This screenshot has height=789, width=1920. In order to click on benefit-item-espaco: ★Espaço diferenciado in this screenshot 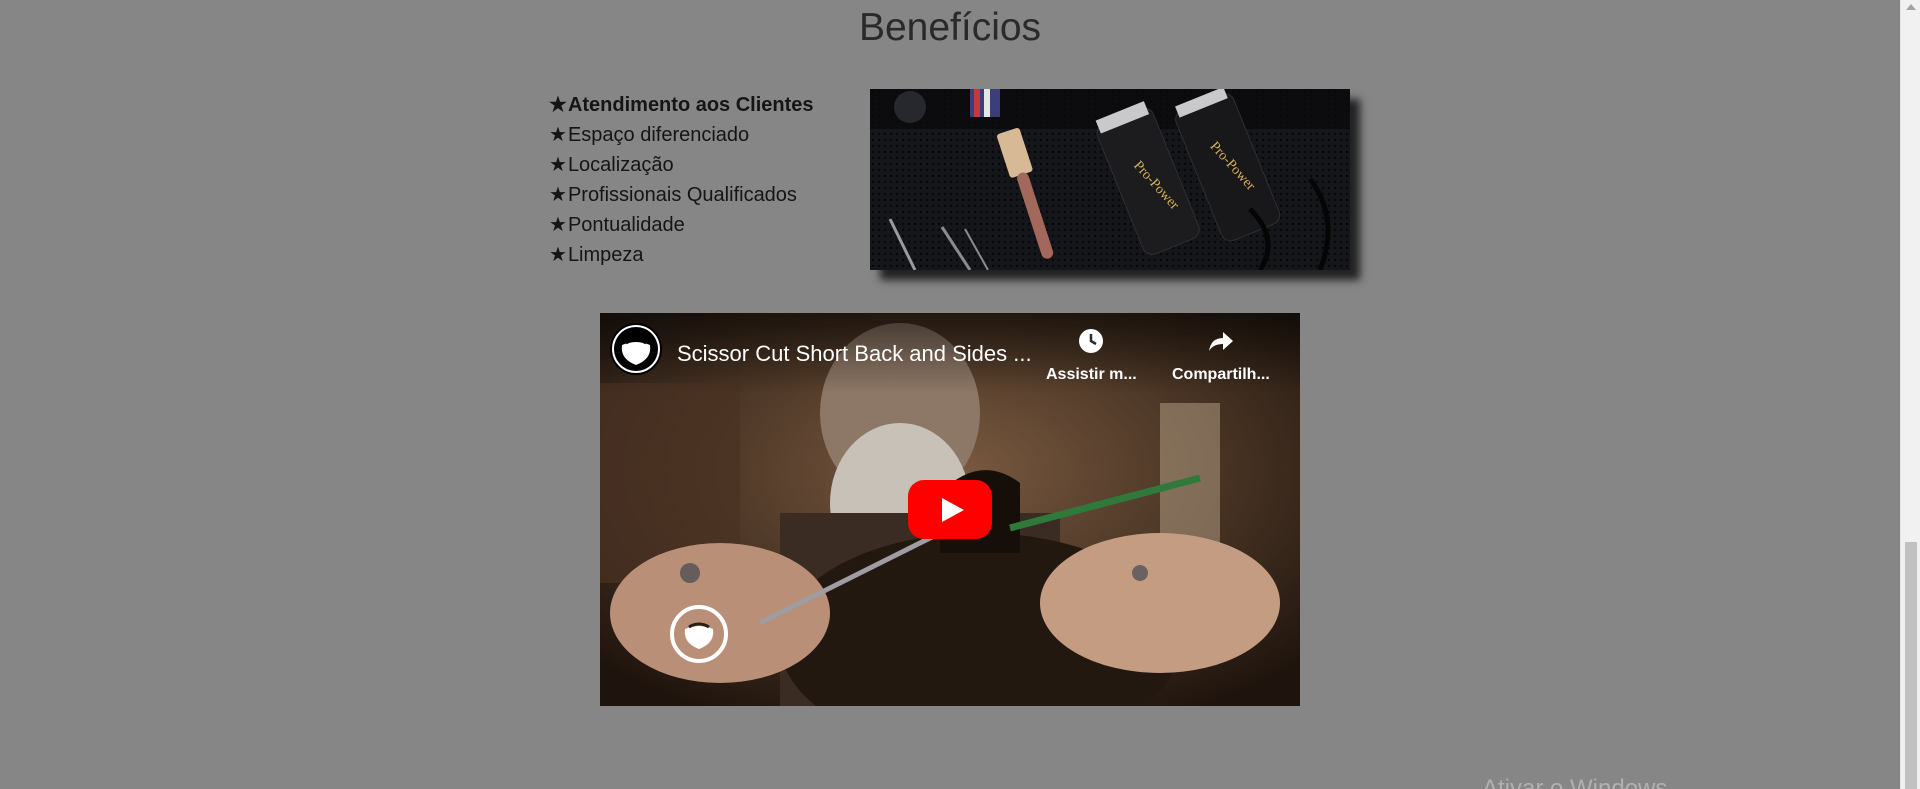, I will do `click(681, 135)`.